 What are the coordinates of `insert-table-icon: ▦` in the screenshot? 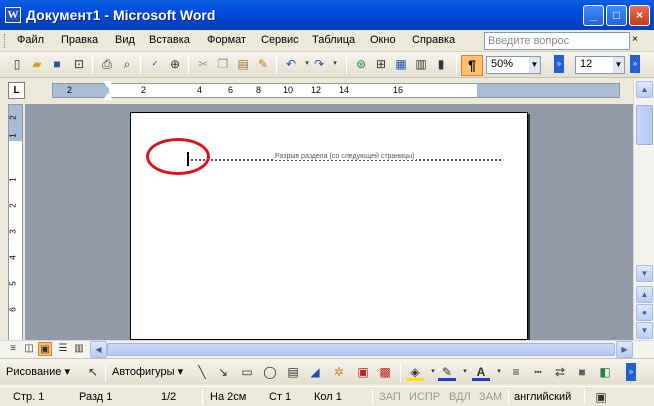 It's located at (401, 64).